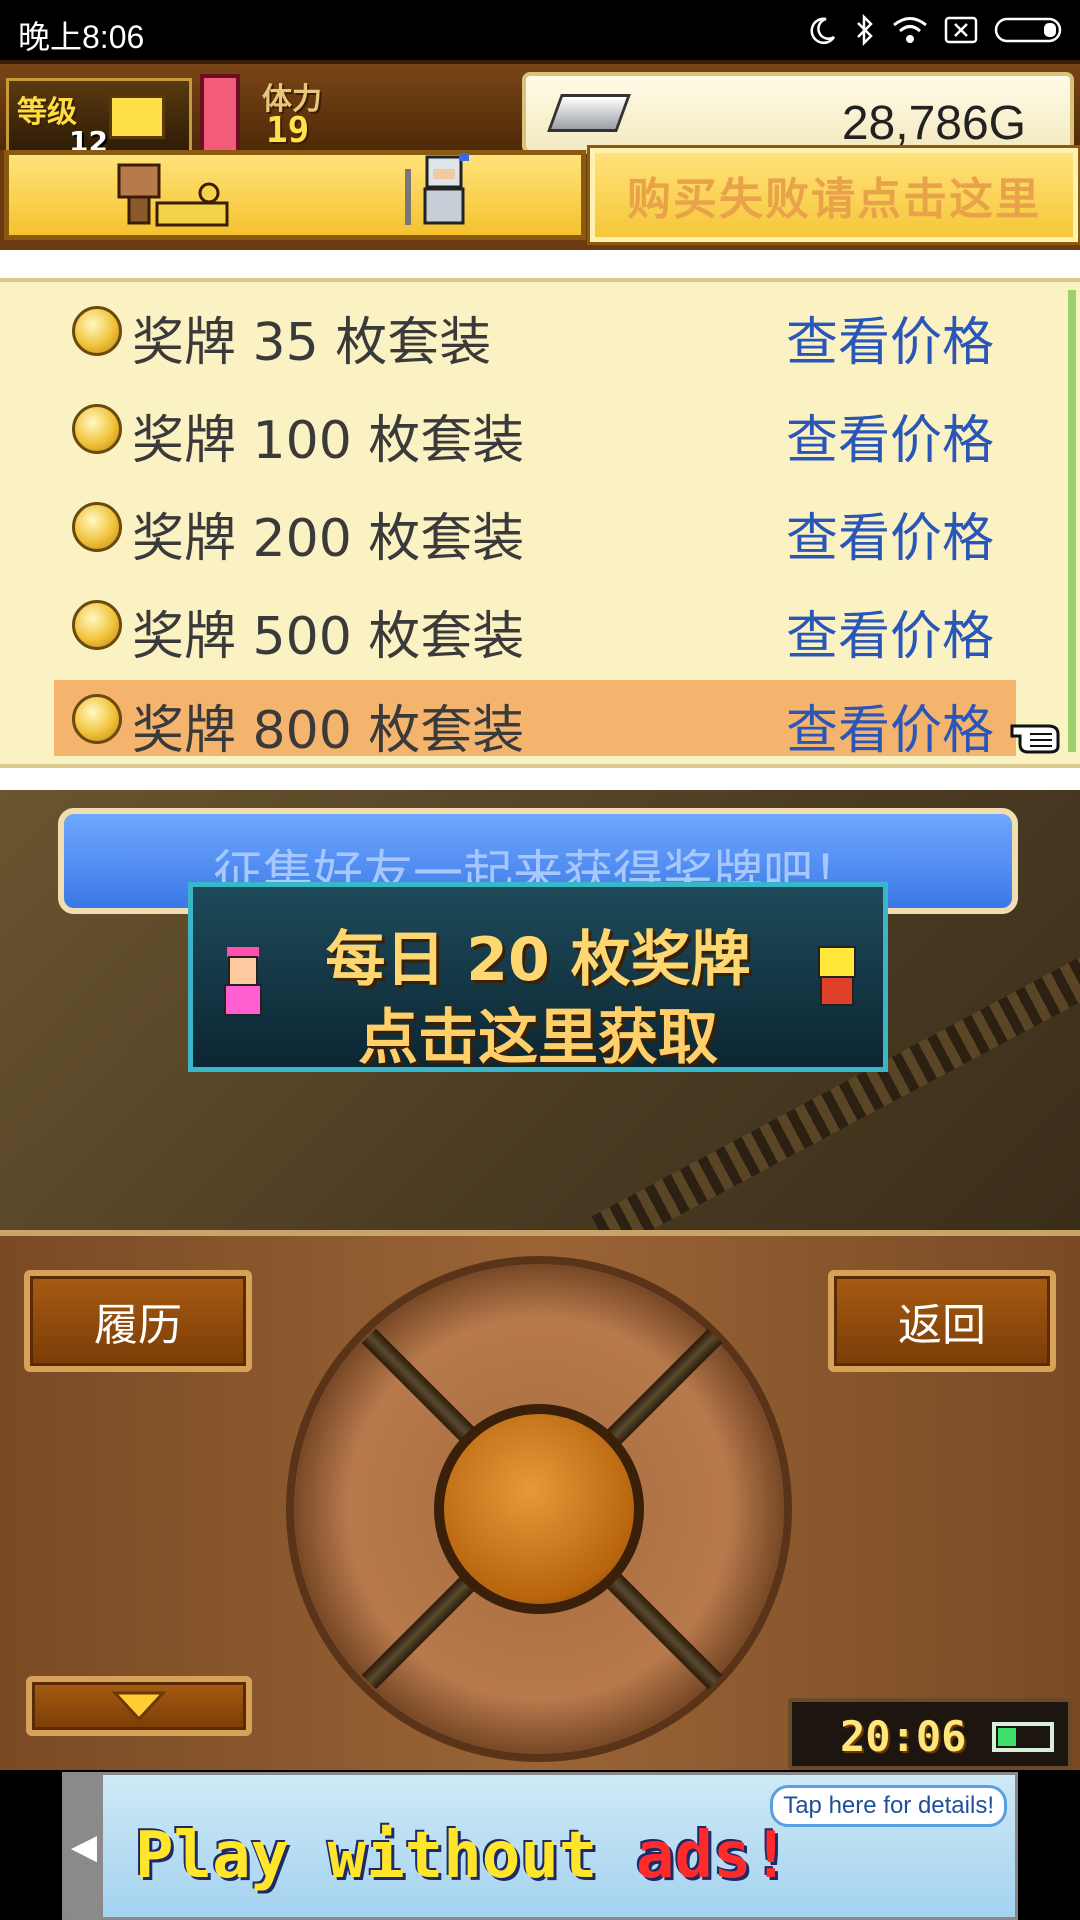 The width and height of the screenshot is (1080, 1920). What do you see at coordinates (713, 1856) in the screenshot?
I see `ad-headline-red: ads!` at bounding box center [713, 1856].